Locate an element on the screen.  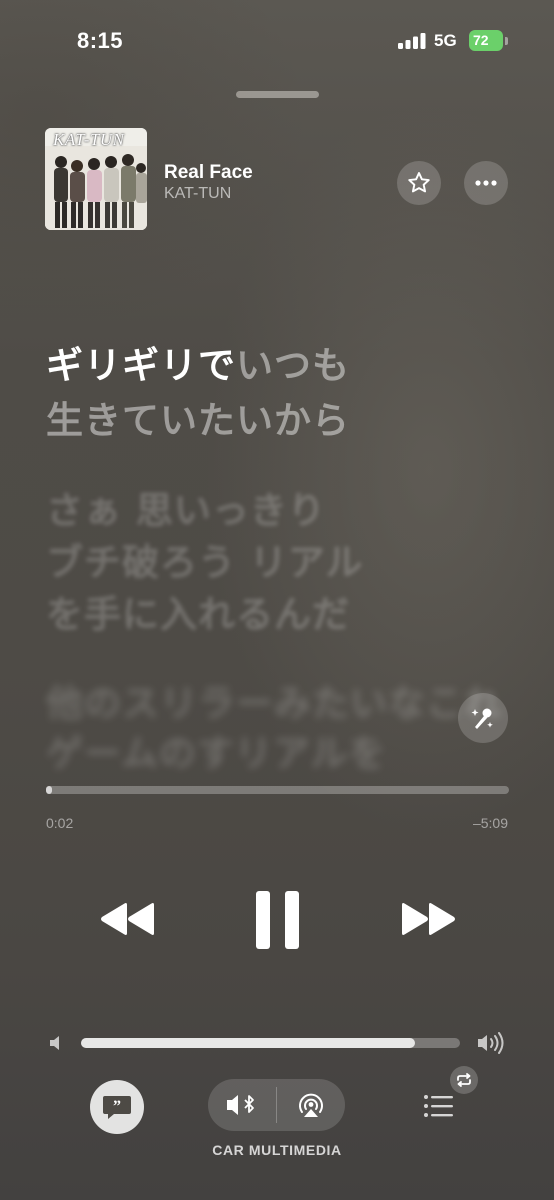
ellipsis-icon is located at coordinates (486, 183).